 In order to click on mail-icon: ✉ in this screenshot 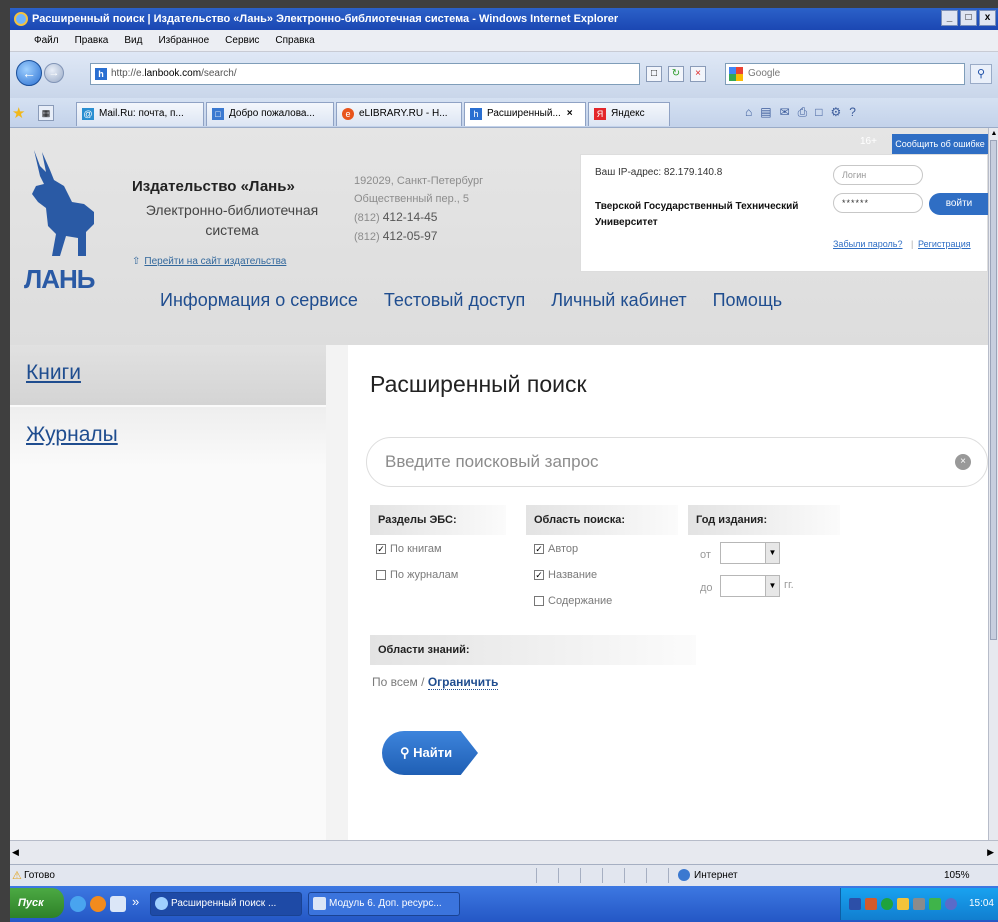, I will do `click(785, 112)`.